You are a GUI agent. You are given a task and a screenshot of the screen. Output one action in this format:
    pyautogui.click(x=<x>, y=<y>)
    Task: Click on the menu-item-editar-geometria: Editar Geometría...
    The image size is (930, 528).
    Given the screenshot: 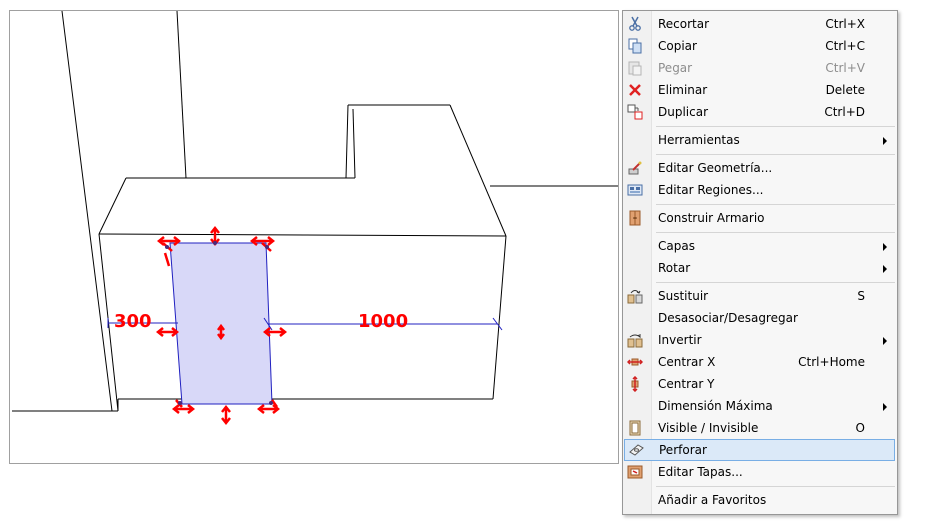 What is the action you would take?
    pyautogui.click(x=760, y=168)
    